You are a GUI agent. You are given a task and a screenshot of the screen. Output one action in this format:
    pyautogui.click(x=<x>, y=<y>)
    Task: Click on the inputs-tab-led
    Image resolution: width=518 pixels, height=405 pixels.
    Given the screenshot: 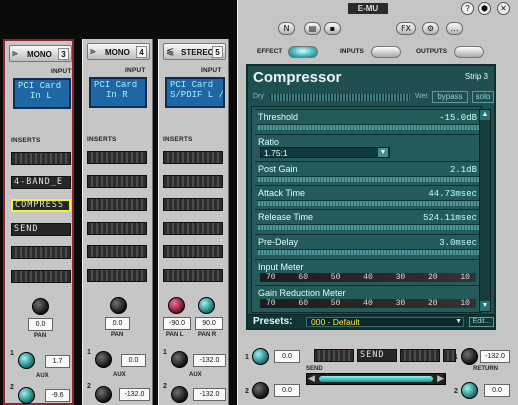 What is the action you would take?
    pyautogui.click(x=386, y=52)
    